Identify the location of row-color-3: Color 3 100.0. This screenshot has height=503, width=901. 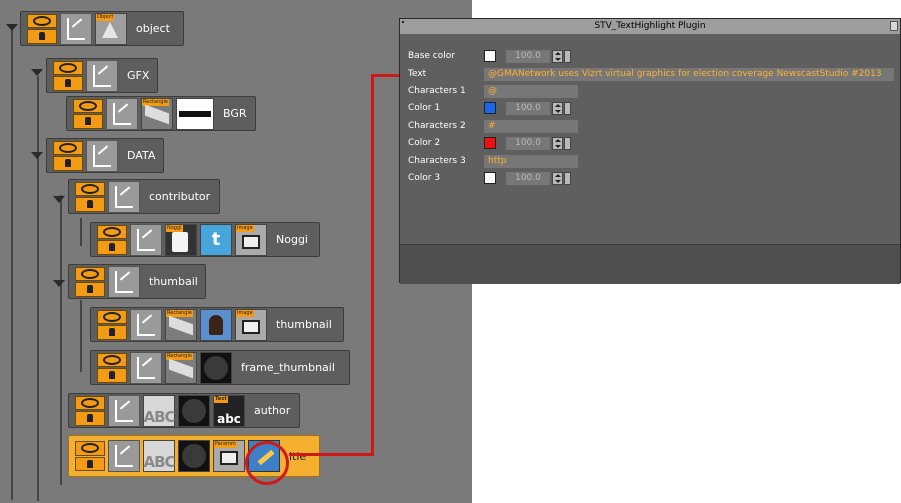
(489, 178).